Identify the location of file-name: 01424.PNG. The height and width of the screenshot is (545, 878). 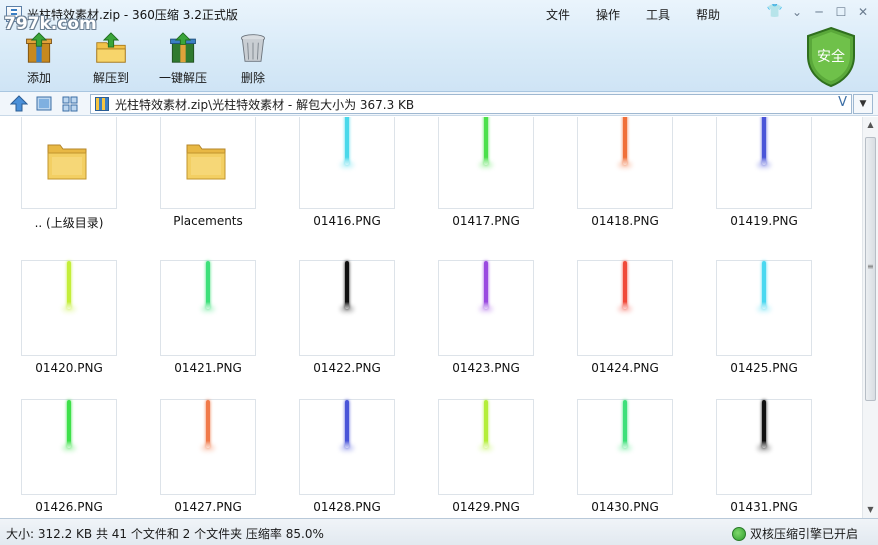
(625, 368).